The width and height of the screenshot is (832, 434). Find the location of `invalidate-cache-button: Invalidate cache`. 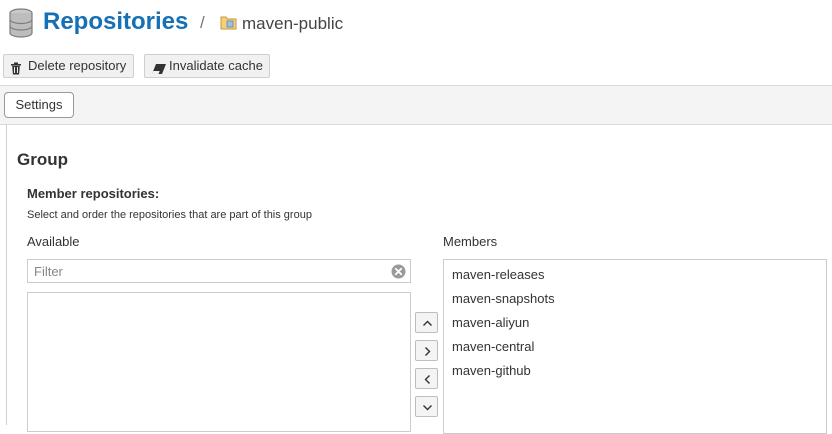

invalidate-cache-button: Invalidate cache is located at coordinates (207, 66).